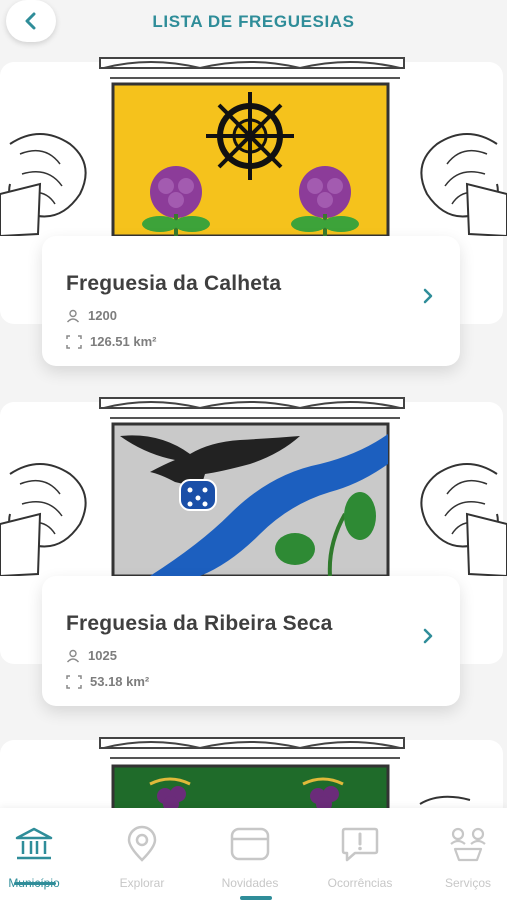  I want to click on home-indicator, so click(256, 898).